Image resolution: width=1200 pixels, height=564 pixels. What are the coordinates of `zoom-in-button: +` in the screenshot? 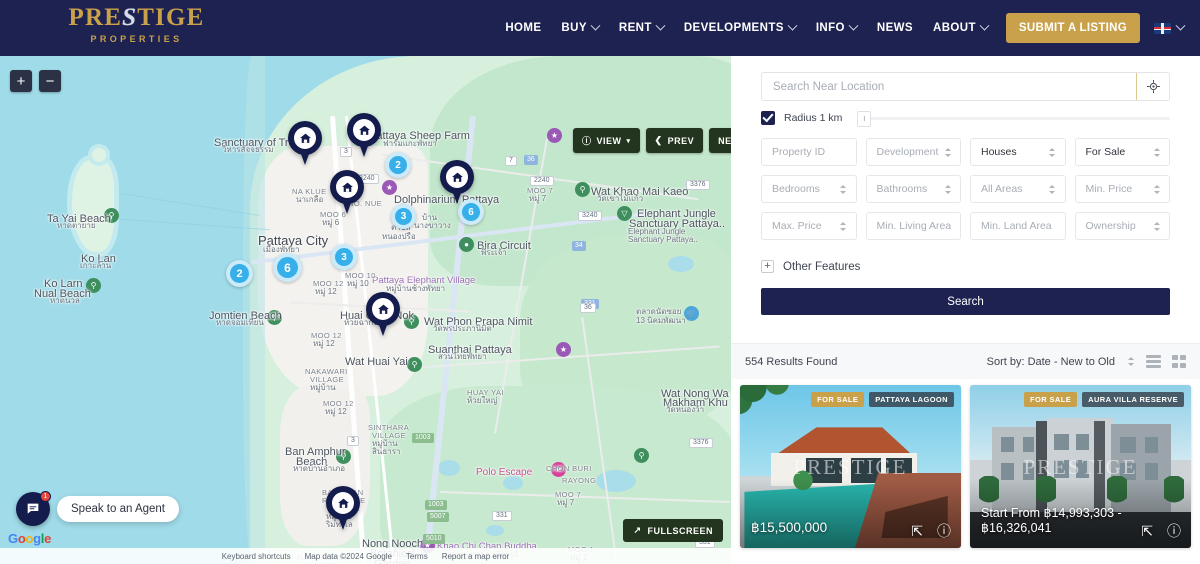 It's located at (21, 81).